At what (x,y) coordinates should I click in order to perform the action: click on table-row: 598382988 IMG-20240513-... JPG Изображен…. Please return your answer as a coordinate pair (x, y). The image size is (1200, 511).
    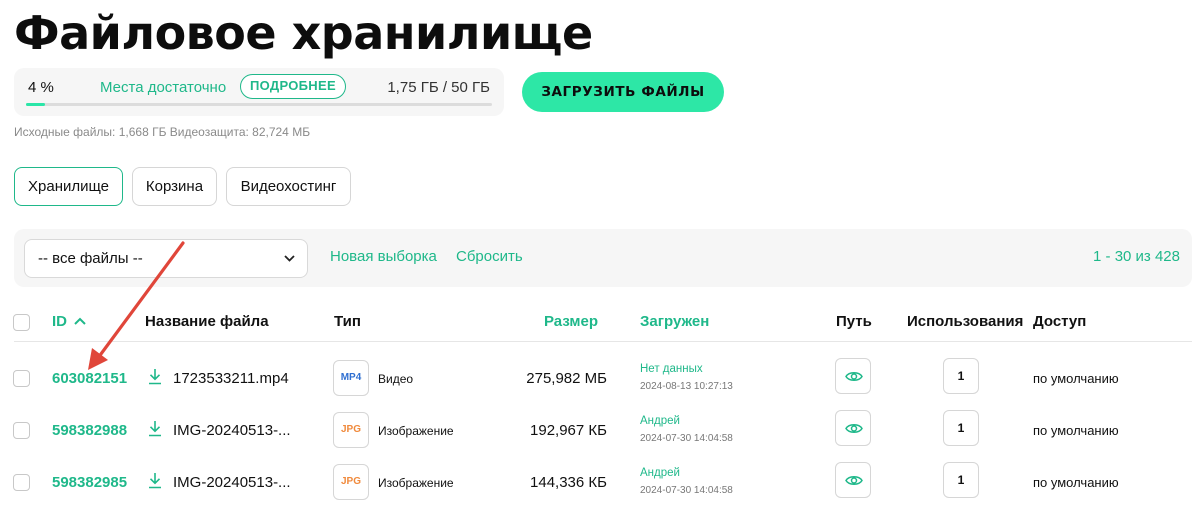
    Looking at the image, I should click on (600, 432).